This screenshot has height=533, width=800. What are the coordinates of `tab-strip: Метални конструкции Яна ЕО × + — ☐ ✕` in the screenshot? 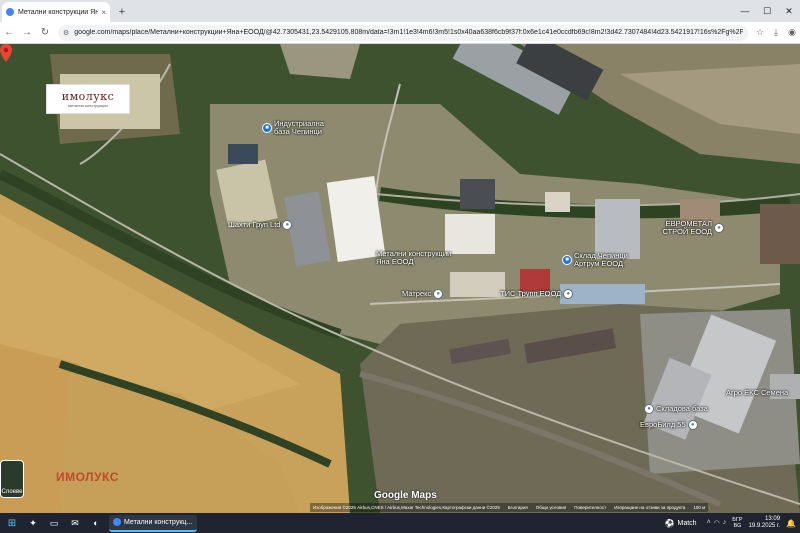 It's located at (400, 11).